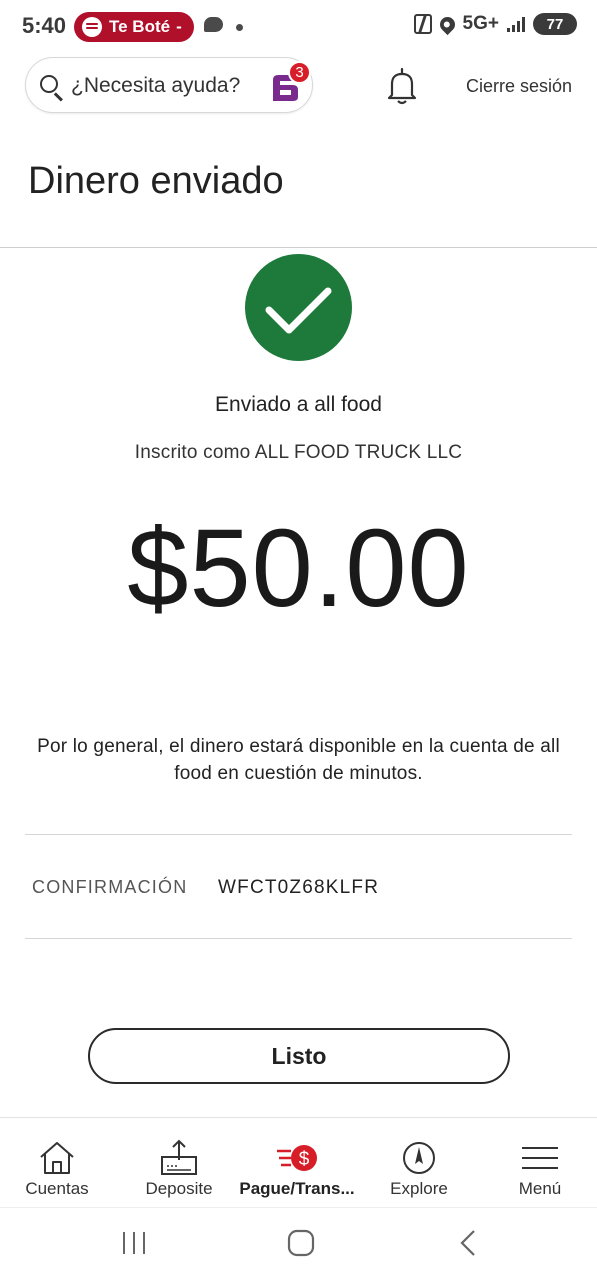 The height and width of the screenshot is (1280, 597). I want to click on menu-icon, so click(540, 1158).